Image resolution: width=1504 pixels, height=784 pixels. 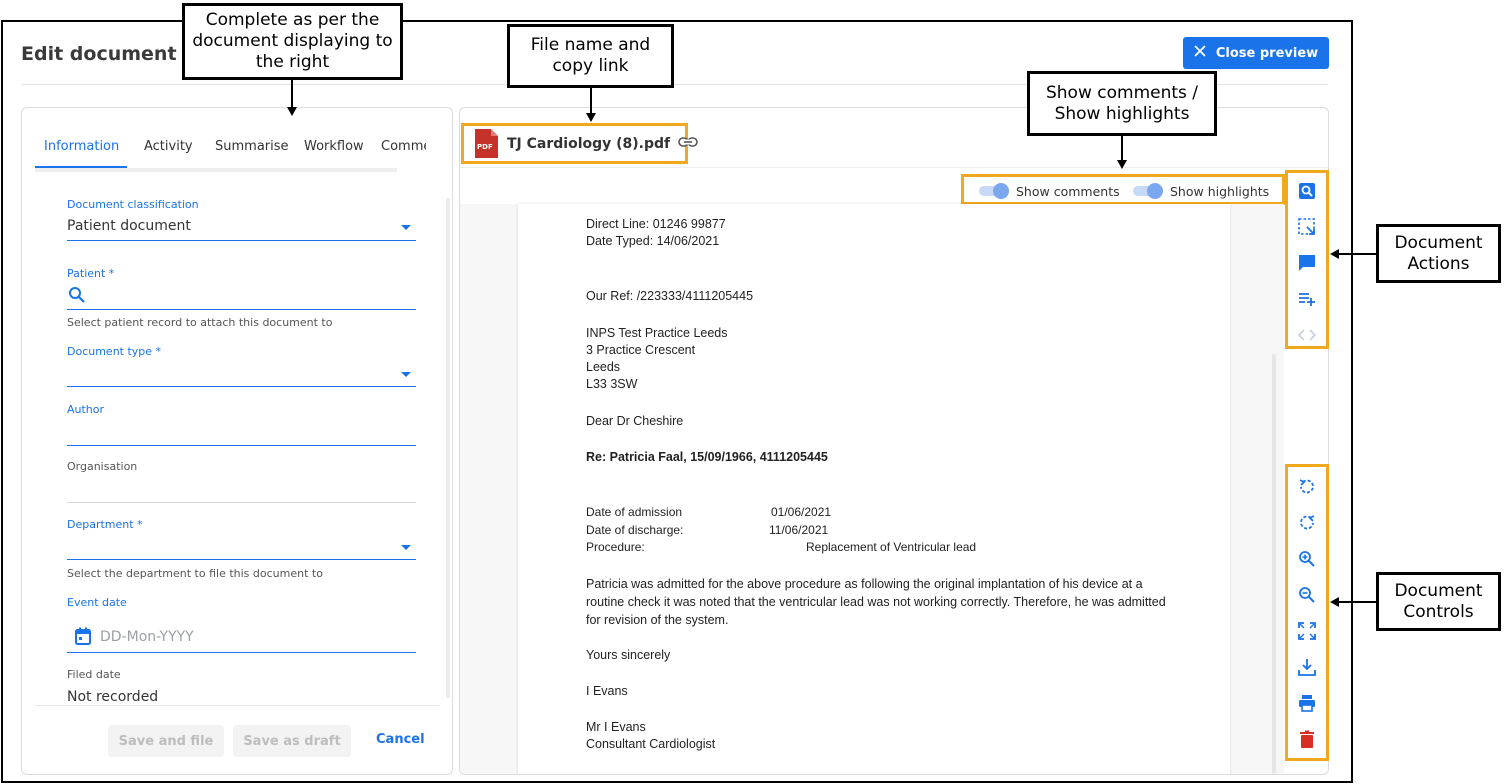 What do you see at coordinates (1307, 703) in the screenshot?
I see `print-icon` at bounding box center [1307, 703].